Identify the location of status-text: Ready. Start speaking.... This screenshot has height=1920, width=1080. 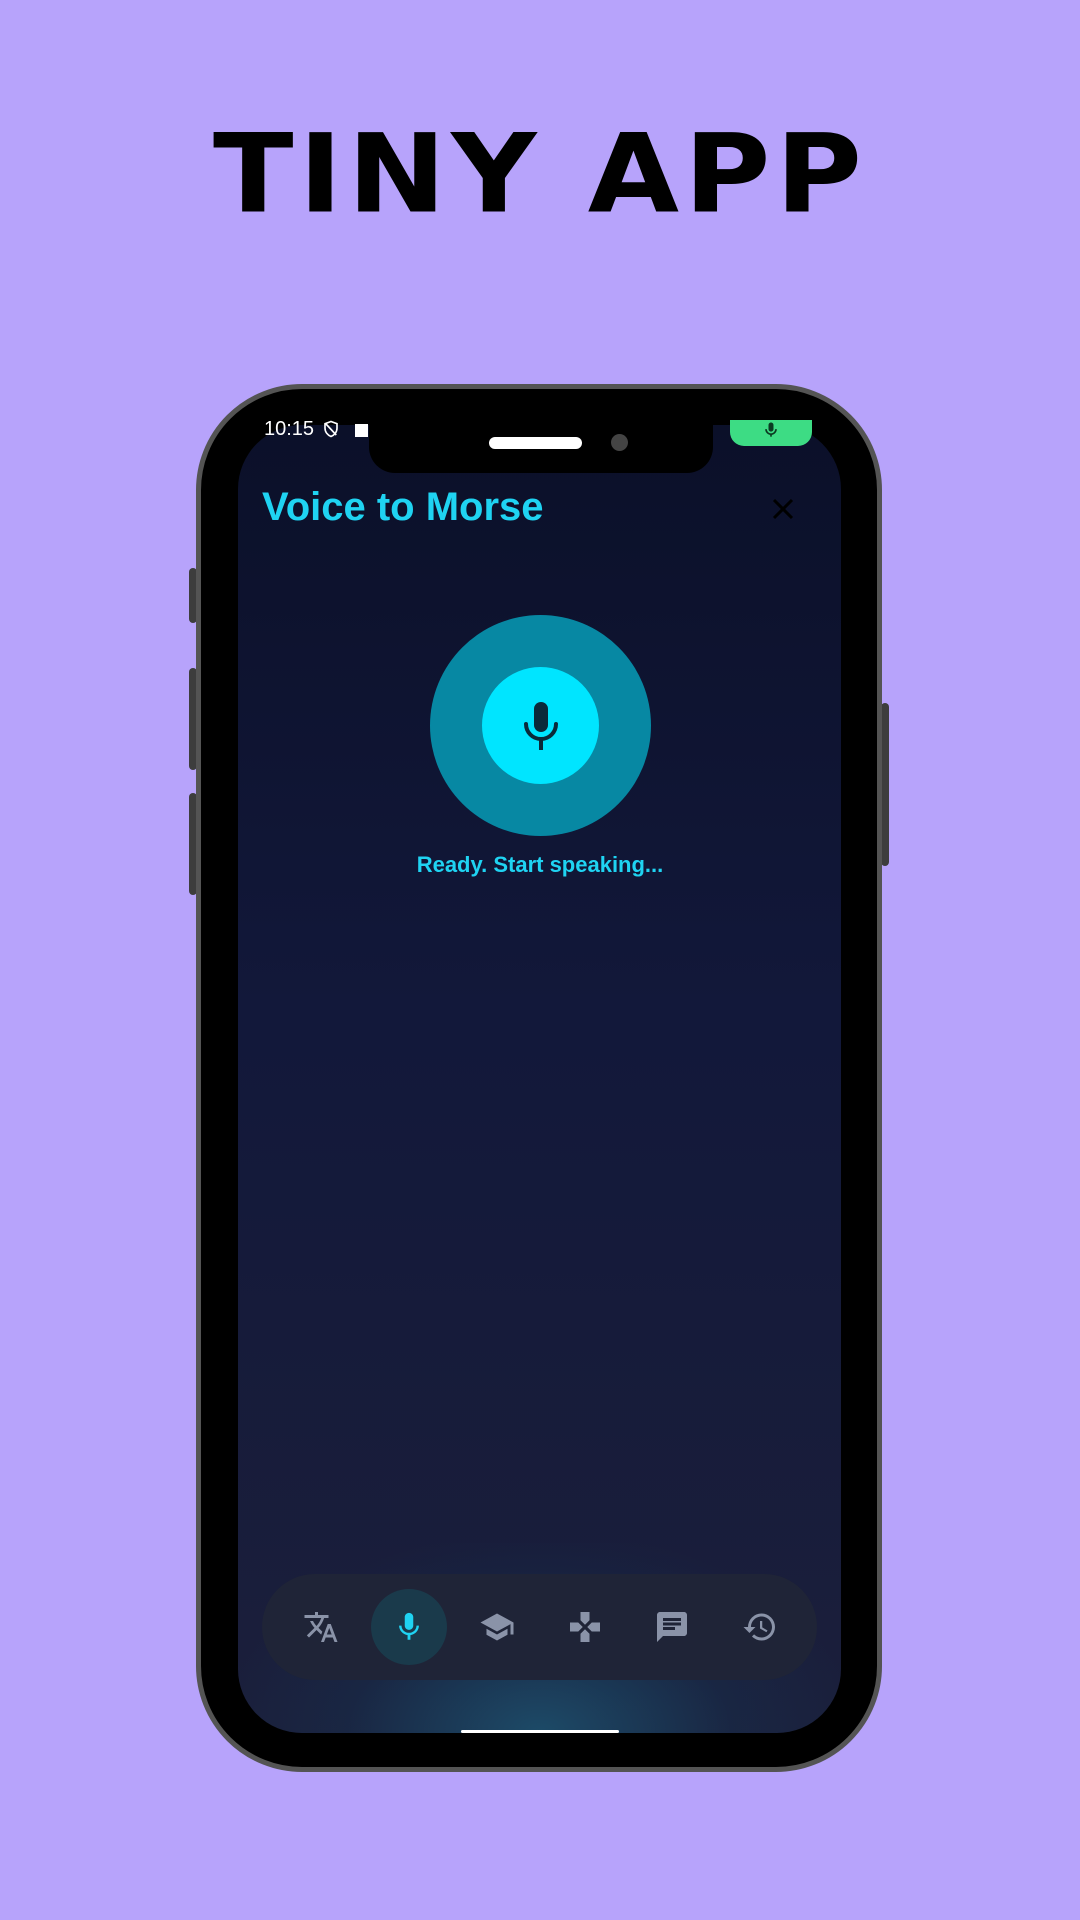
(540, 864).